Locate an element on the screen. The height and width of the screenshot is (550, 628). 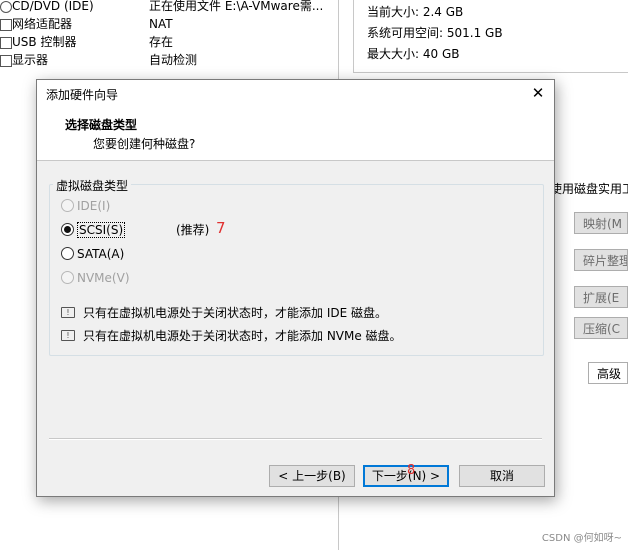
free-space-text: 系统可用空间: 501.1 GB is located at coordinates (435, 33).